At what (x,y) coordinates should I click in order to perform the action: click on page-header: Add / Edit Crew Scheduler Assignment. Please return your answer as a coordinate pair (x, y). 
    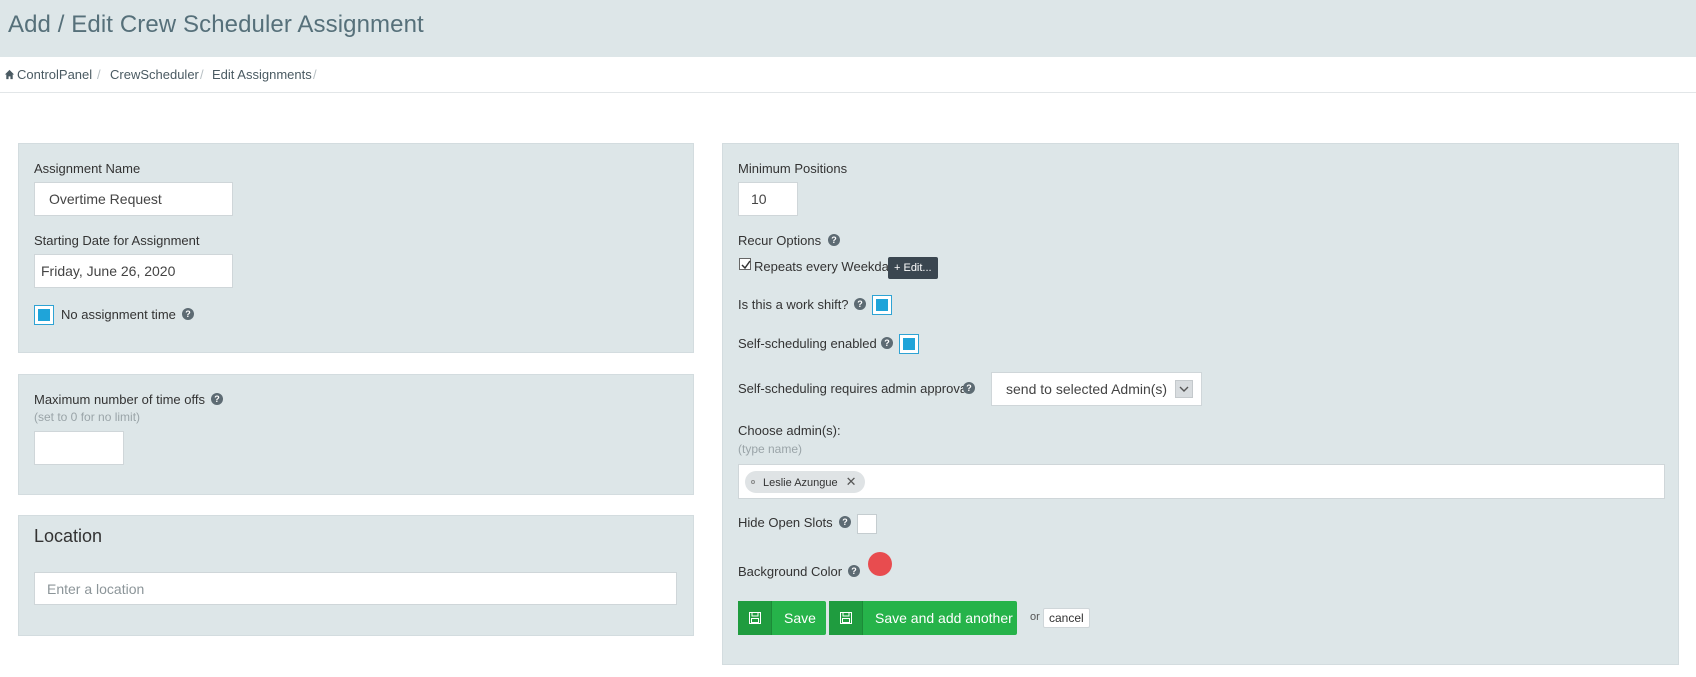
    Looking at the image, I should click on (848, 28).